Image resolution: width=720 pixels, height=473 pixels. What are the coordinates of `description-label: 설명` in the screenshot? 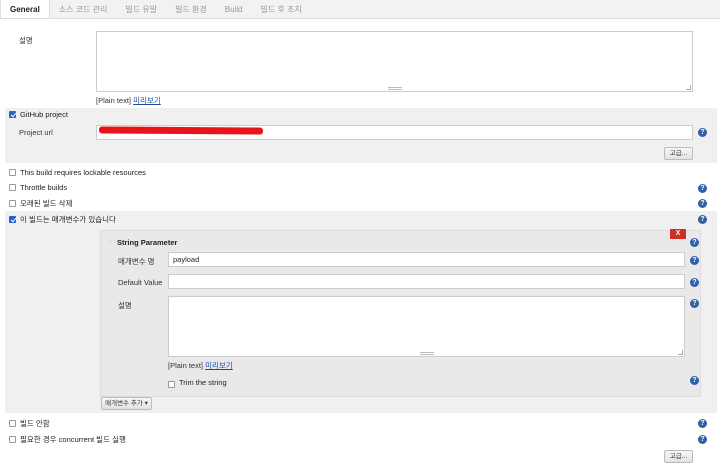 It's located at (26, 40).